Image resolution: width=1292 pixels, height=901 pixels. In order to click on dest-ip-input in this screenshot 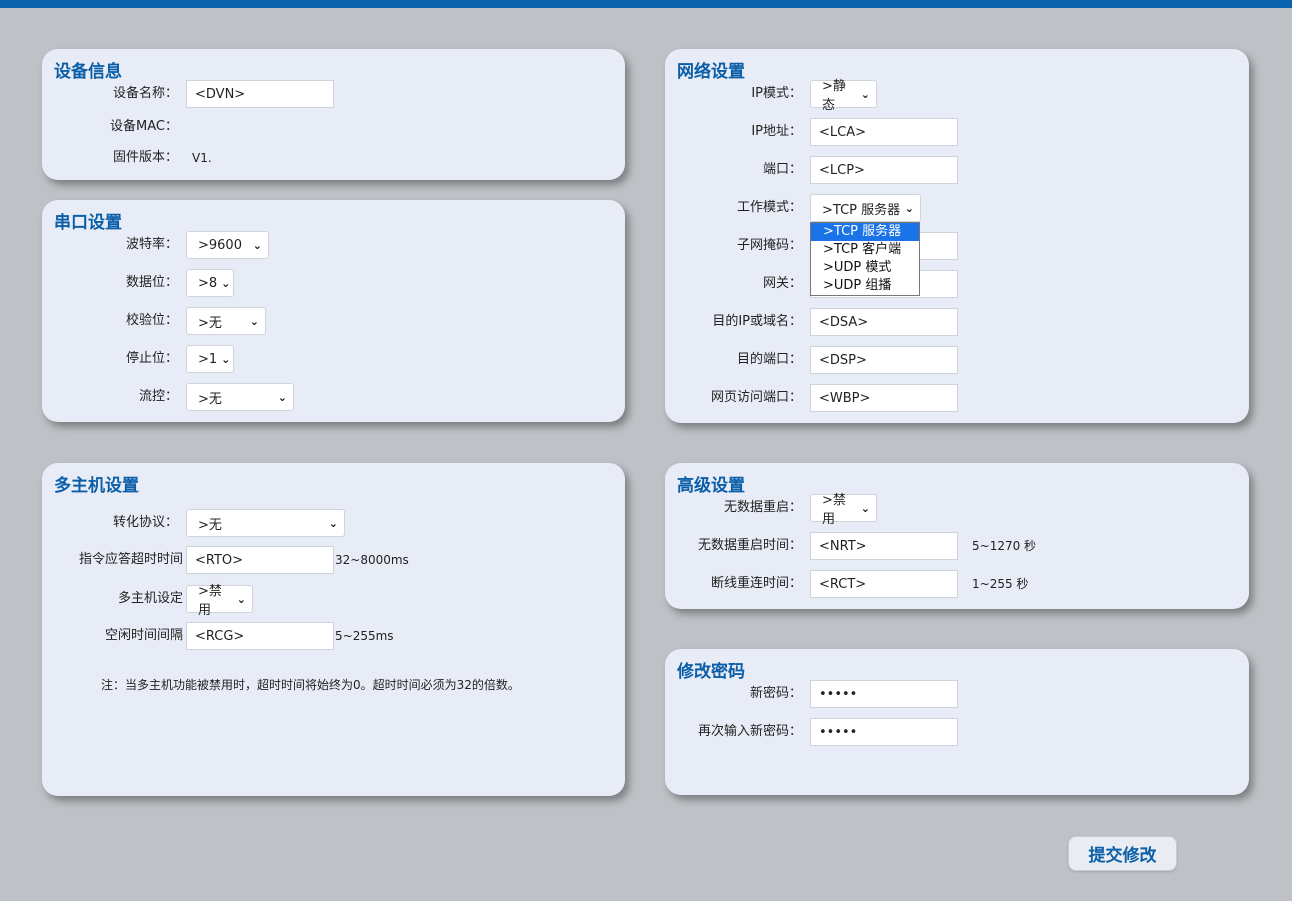, I will do `click(884, 322)`.